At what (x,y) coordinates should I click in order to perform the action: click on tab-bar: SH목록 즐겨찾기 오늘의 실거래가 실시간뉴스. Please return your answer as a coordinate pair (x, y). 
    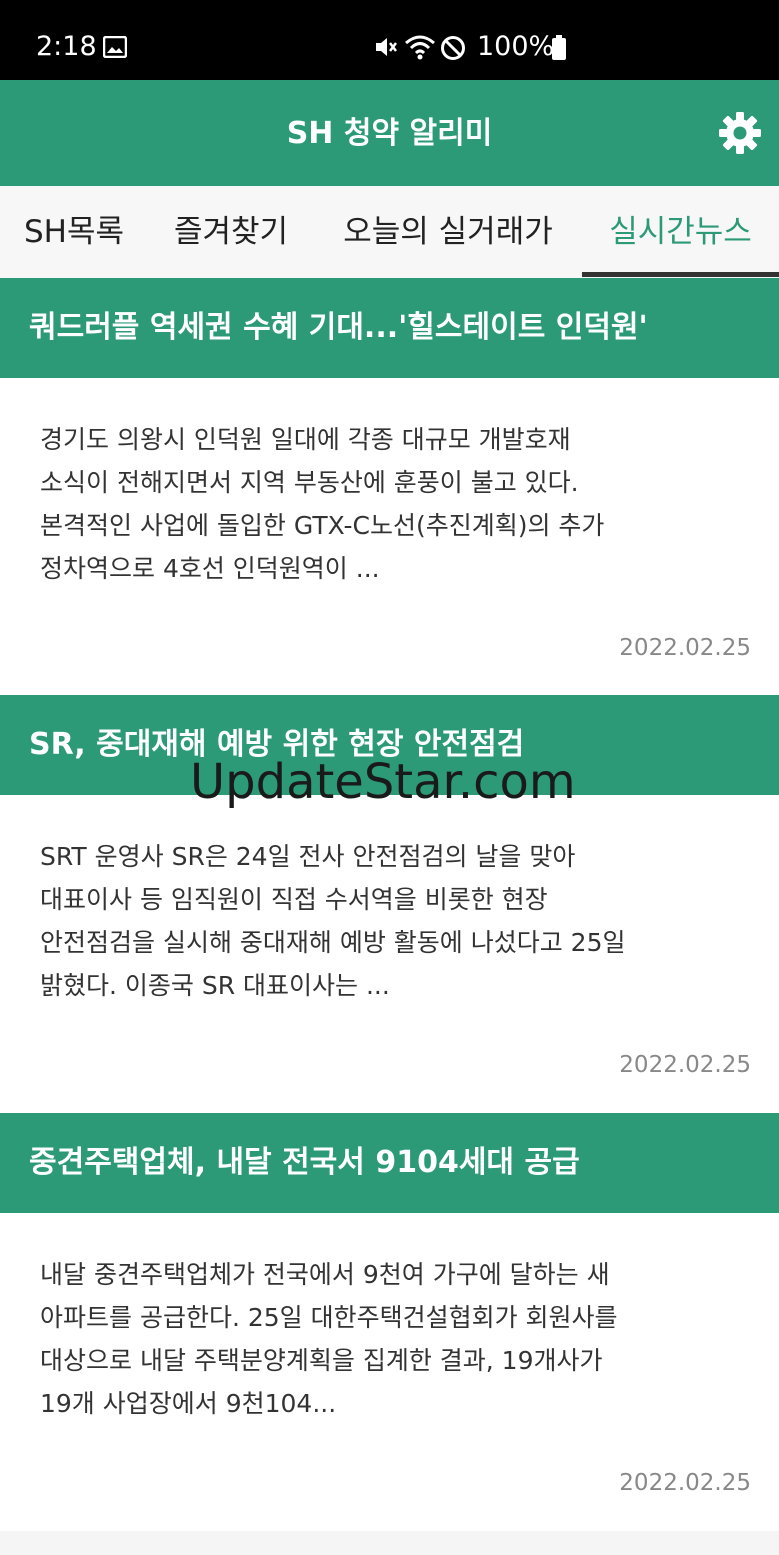
    Looking at the image, I should click on (389, 232).